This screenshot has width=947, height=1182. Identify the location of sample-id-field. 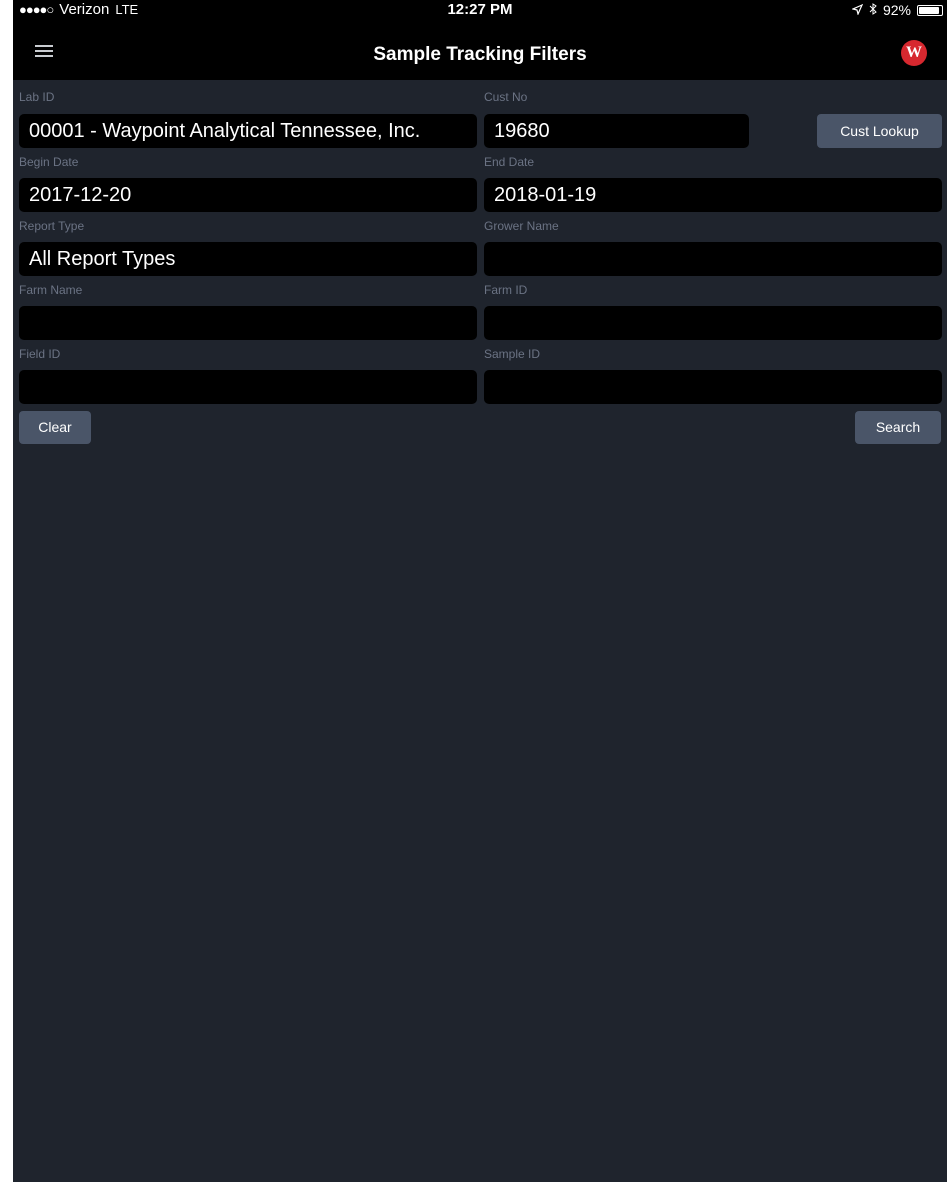
(713, 387).